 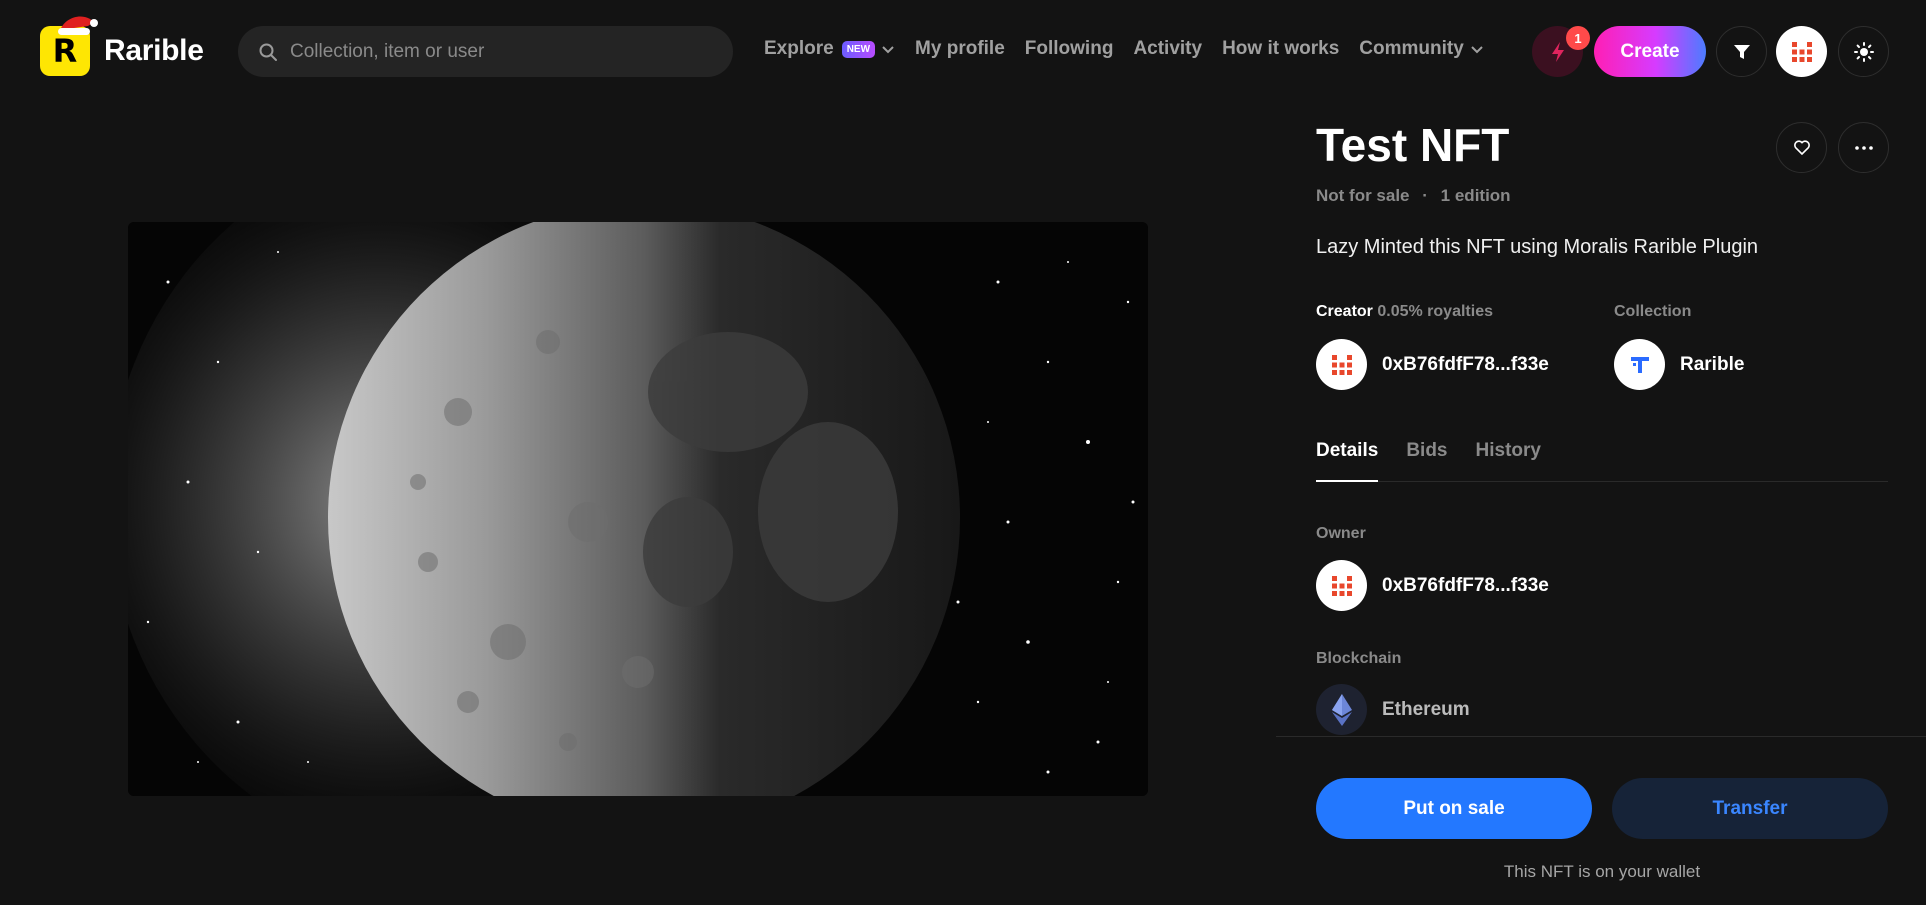 What do you see at coordinates (799, 48) in the screenshot?
I see `nav-explore-label: Explore` at bounding box center [799, 48].